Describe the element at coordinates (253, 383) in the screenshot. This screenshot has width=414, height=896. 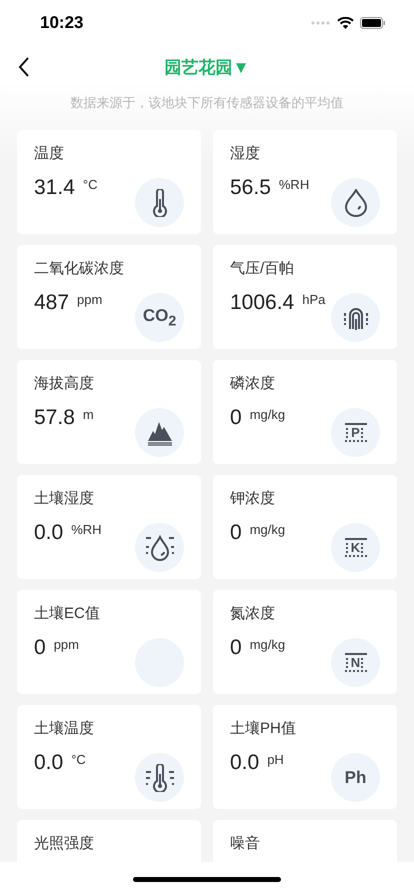
I see `sensor-label: 磷浓度` at that location.